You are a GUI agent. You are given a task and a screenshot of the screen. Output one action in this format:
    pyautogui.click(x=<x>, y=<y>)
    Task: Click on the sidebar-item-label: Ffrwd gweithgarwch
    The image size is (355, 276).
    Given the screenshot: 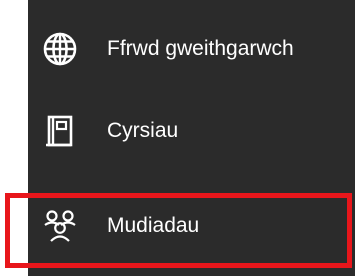 What is the action you would take?
    pyautogui.click(x=200, y=48)
    